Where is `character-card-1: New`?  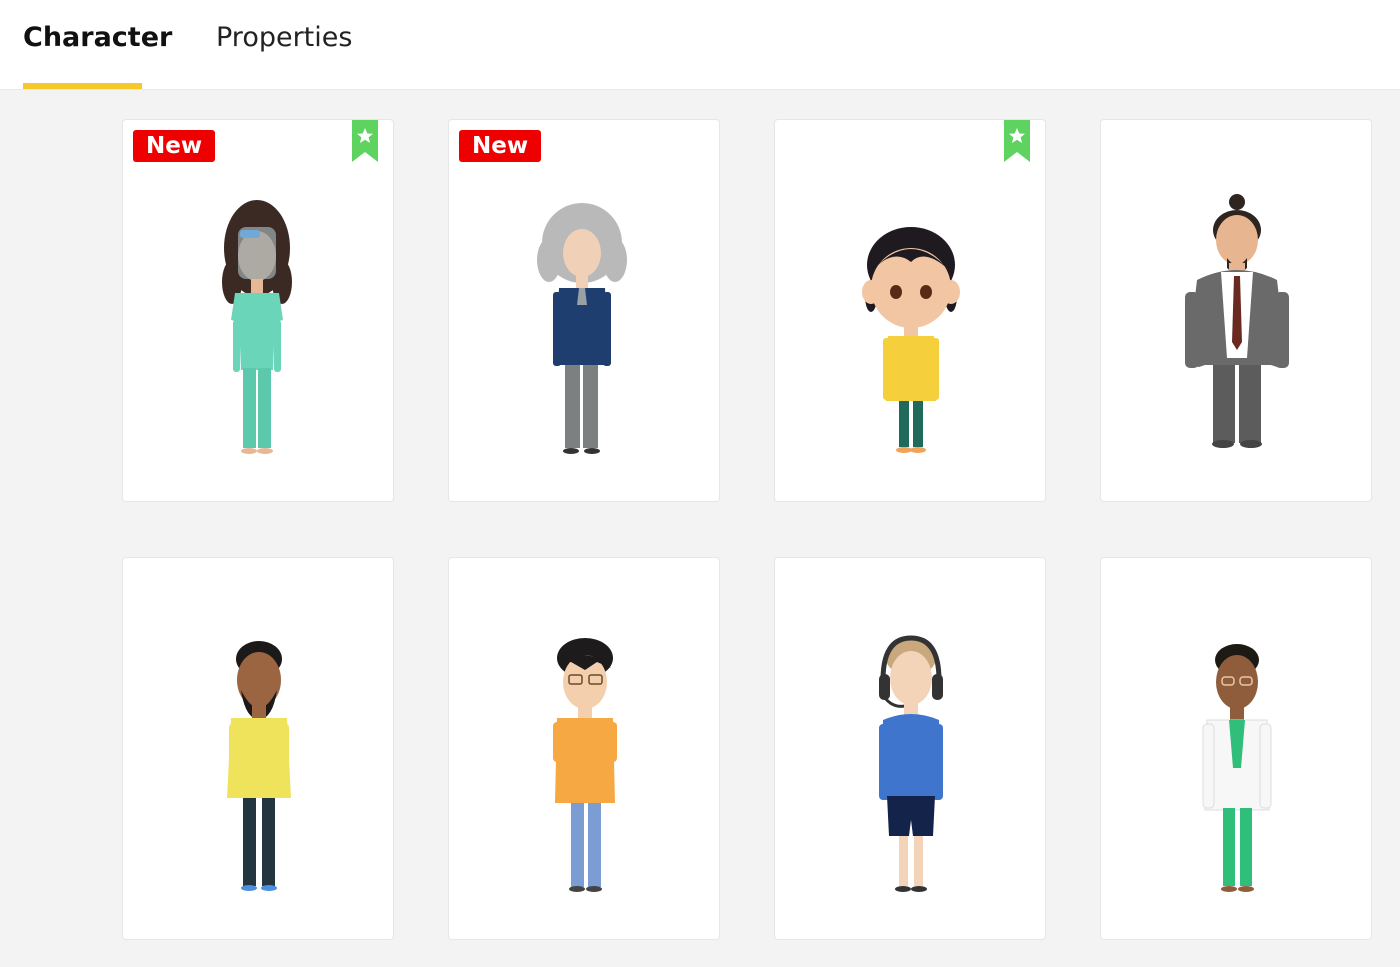
character-card-1: New is located at coordinates (258, 310).